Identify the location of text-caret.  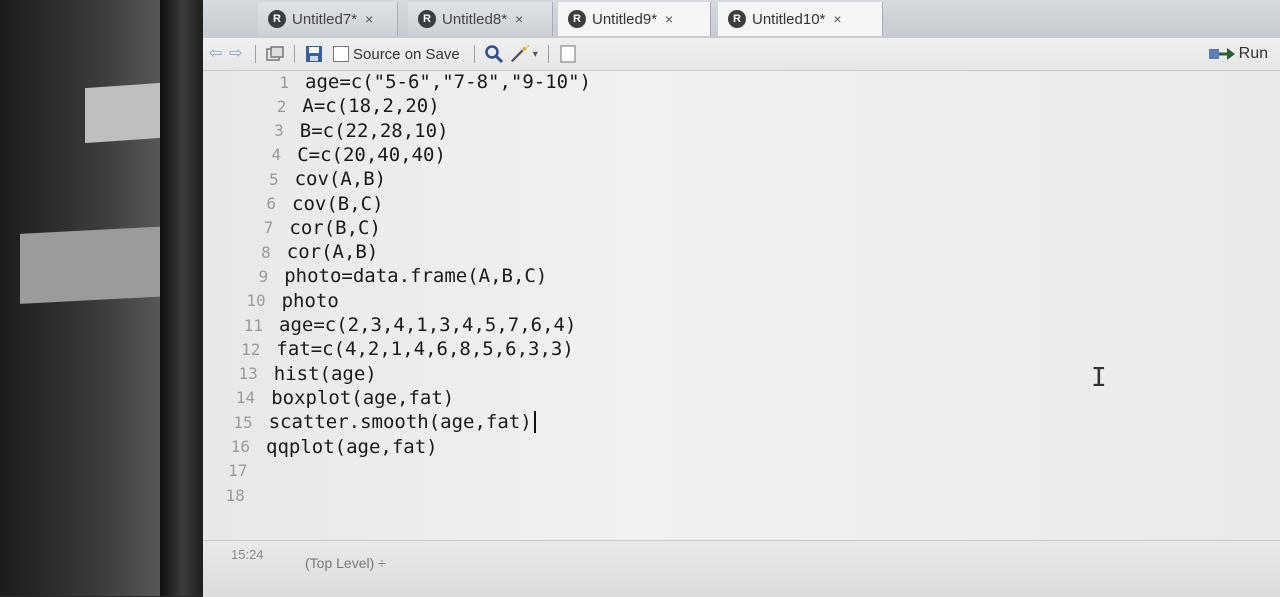
(534, 422).